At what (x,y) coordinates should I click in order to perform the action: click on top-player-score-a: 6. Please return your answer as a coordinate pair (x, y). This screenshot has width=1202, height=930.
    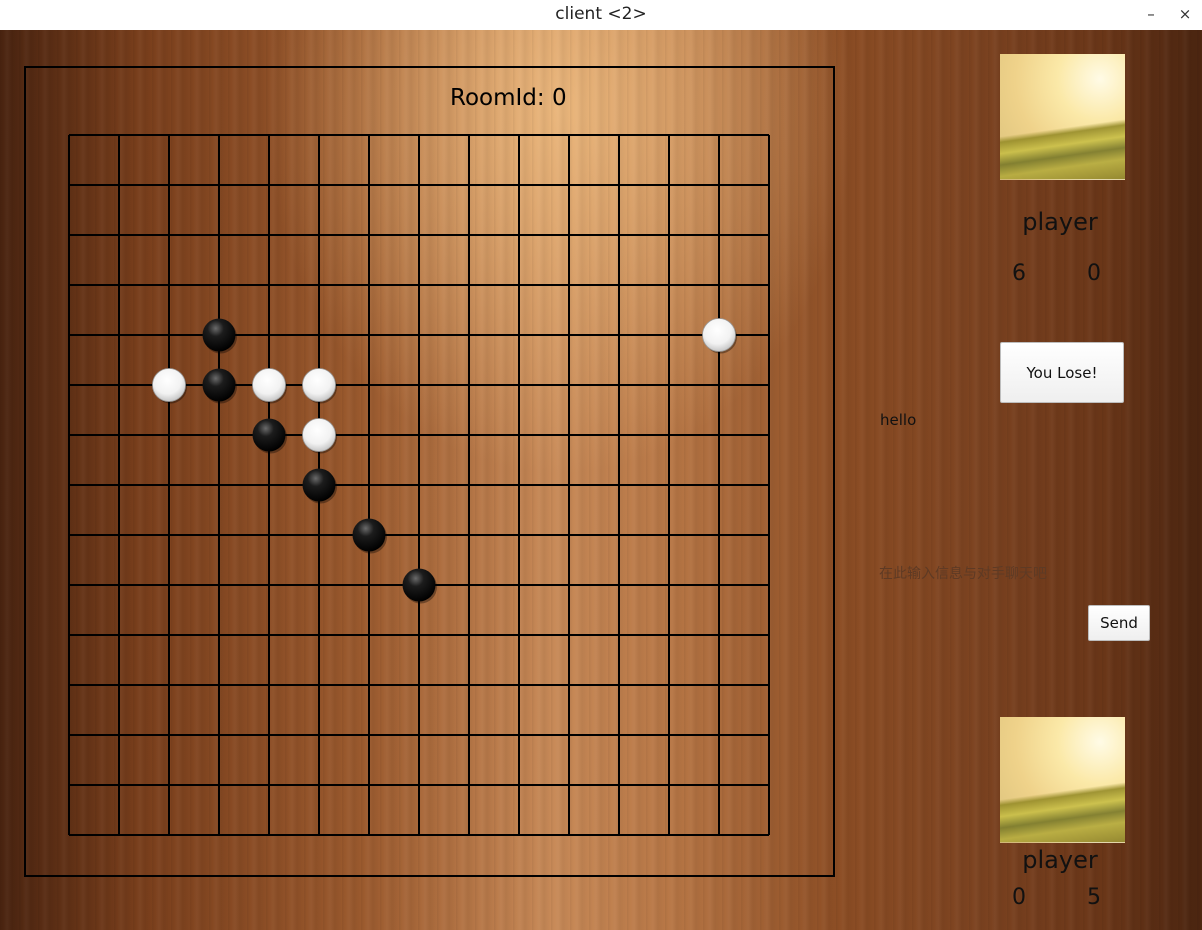
    Looking at the image, I should click on (1019, 273).